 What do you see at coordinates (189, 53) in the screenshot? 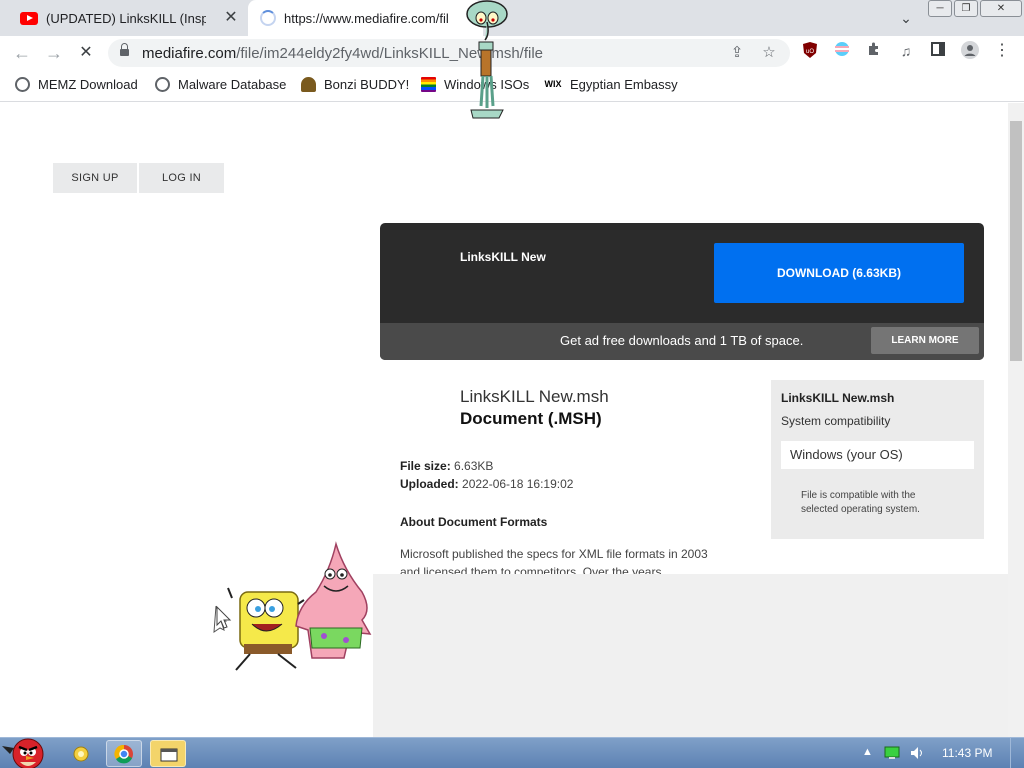
I see `url-host: mediafire.com` at bounding box center [189, 53].